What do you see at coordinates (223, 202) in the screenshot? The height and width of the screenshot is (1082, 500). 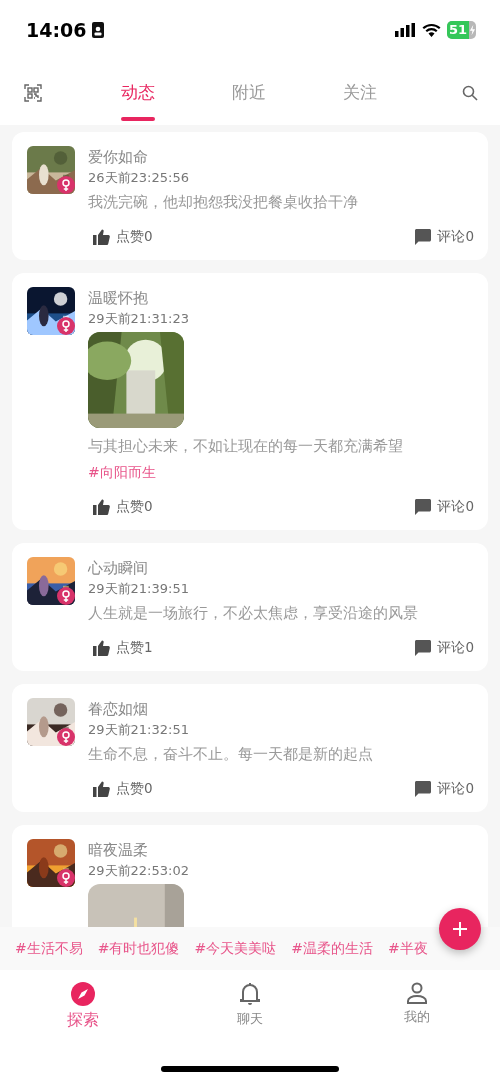 I see `post-text: 我洗完碗，他却抱怨我没把餐桌收拾干净` at bounding box center [223, 202].